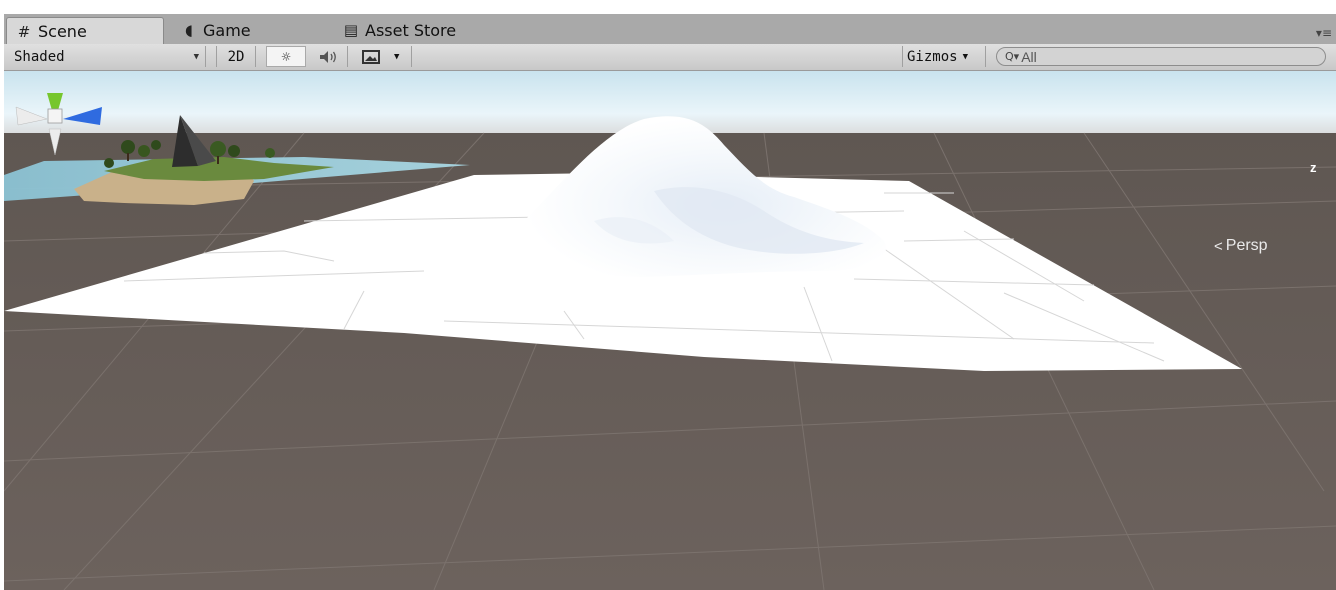 The height and width of the screenshot is (590, 1336). I want to click on tab-scene: # Scene, so click(85, 31).